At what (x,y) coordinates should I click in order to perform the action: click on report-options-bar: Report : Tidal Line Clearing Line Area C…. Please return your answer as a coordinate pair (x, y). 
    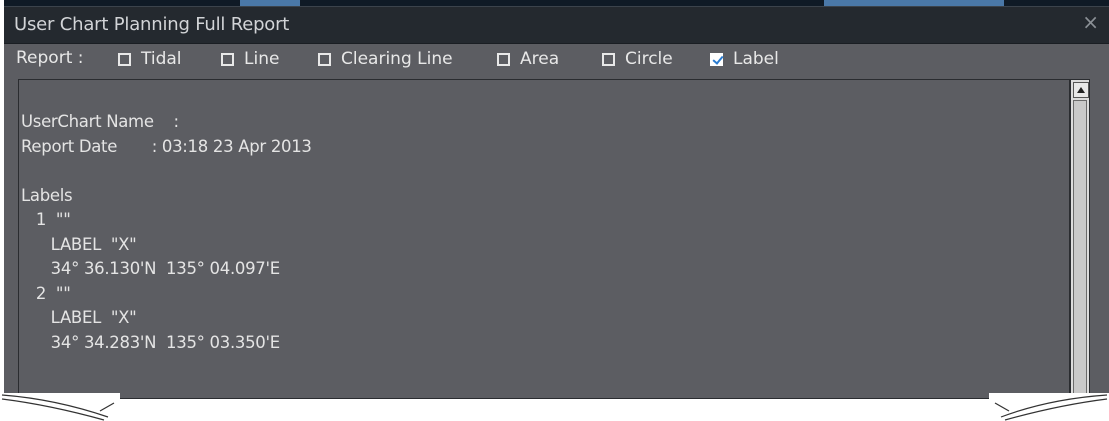
    Looking at the image, I should click on (556, 59).